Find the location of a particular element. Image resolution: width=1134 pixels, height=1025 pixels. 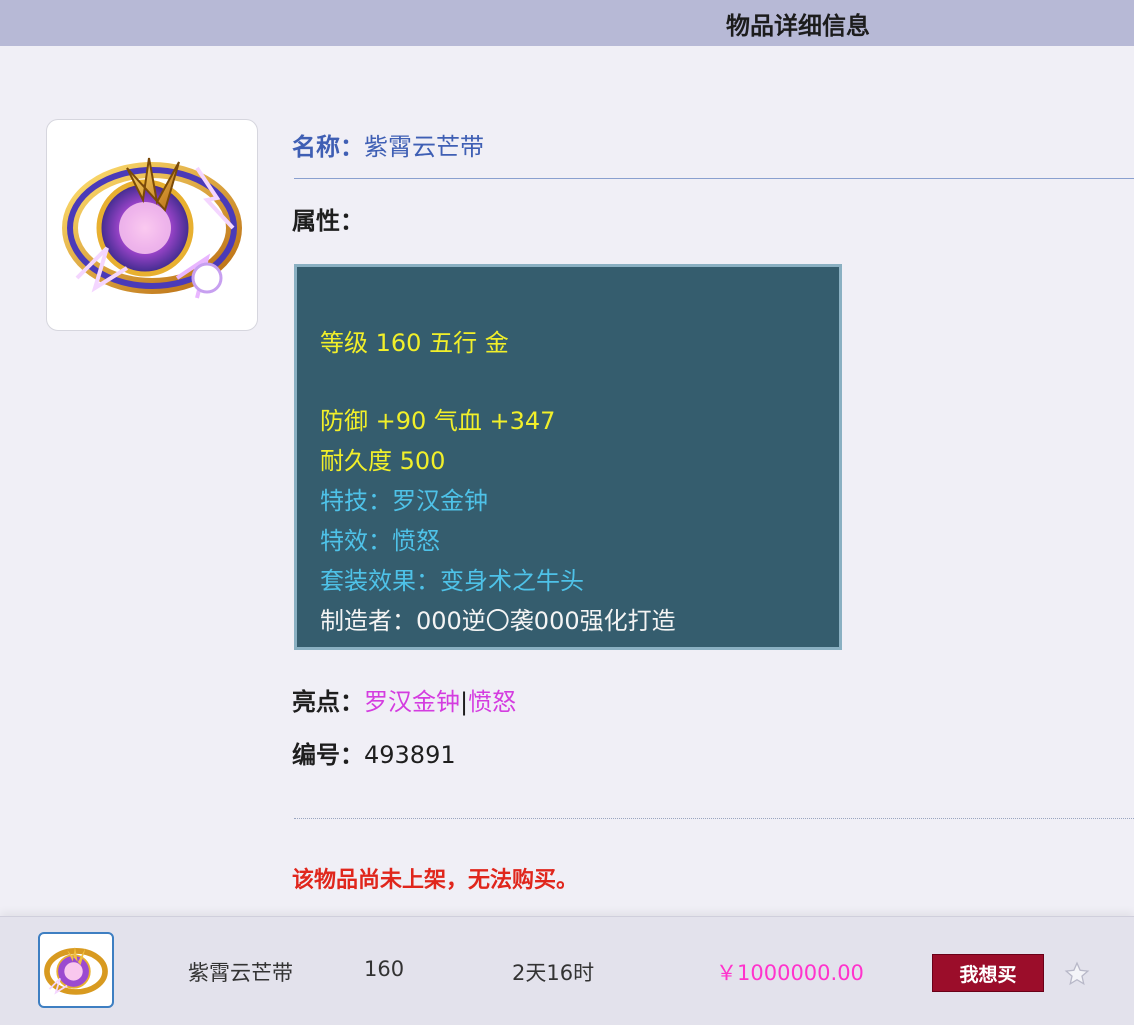

name-divider is located at coordinates (714, 178).